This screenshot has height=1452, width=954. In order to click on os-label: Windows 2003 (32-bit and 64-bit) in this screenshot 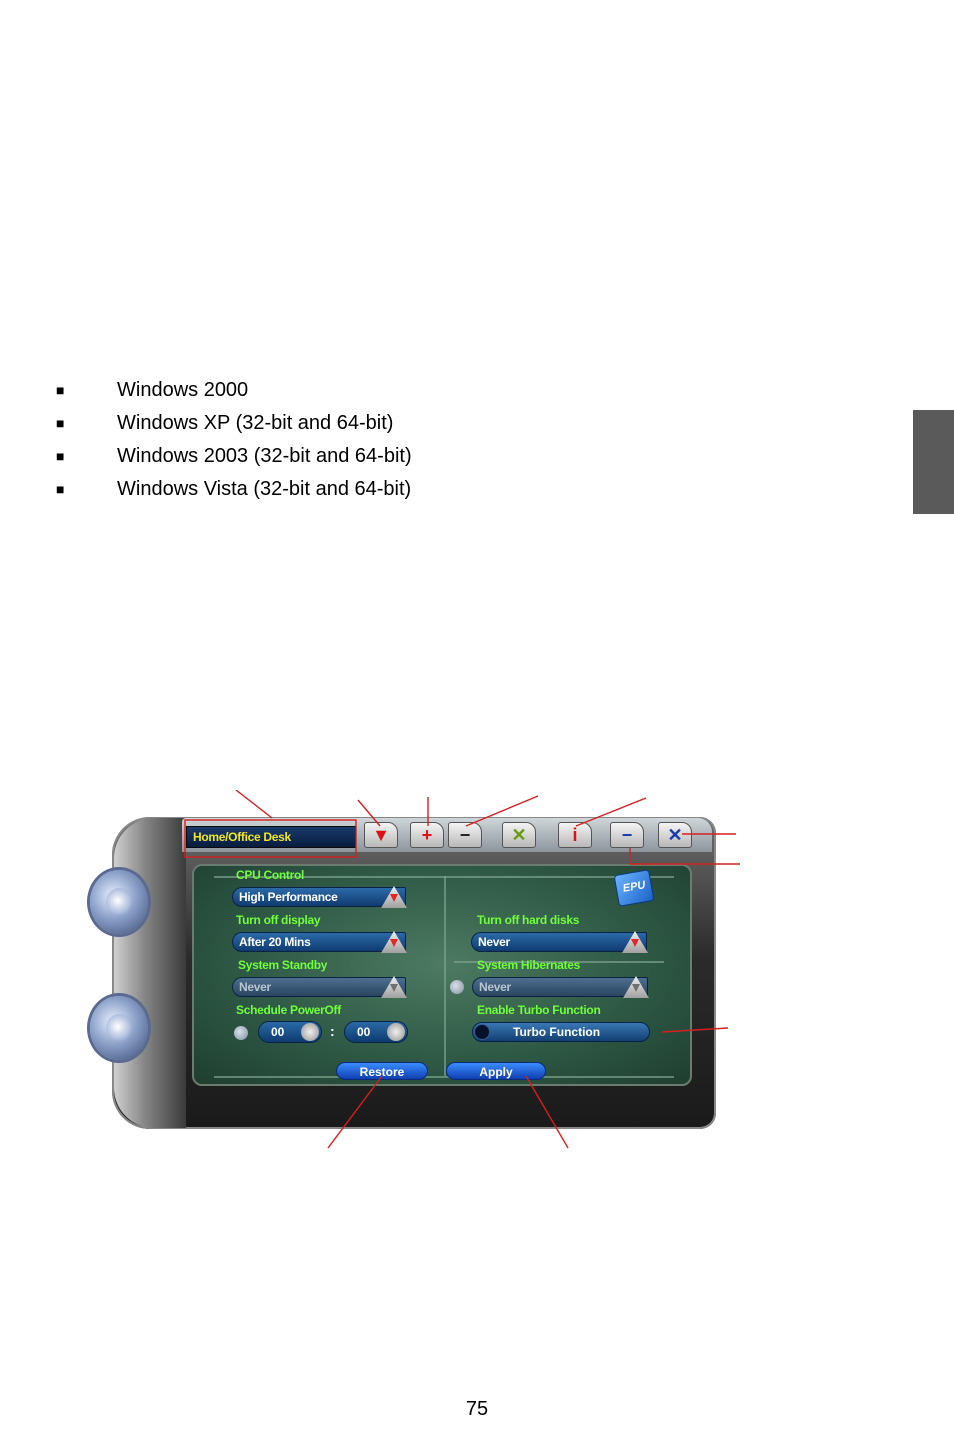, I will do `click(264, 456)`.